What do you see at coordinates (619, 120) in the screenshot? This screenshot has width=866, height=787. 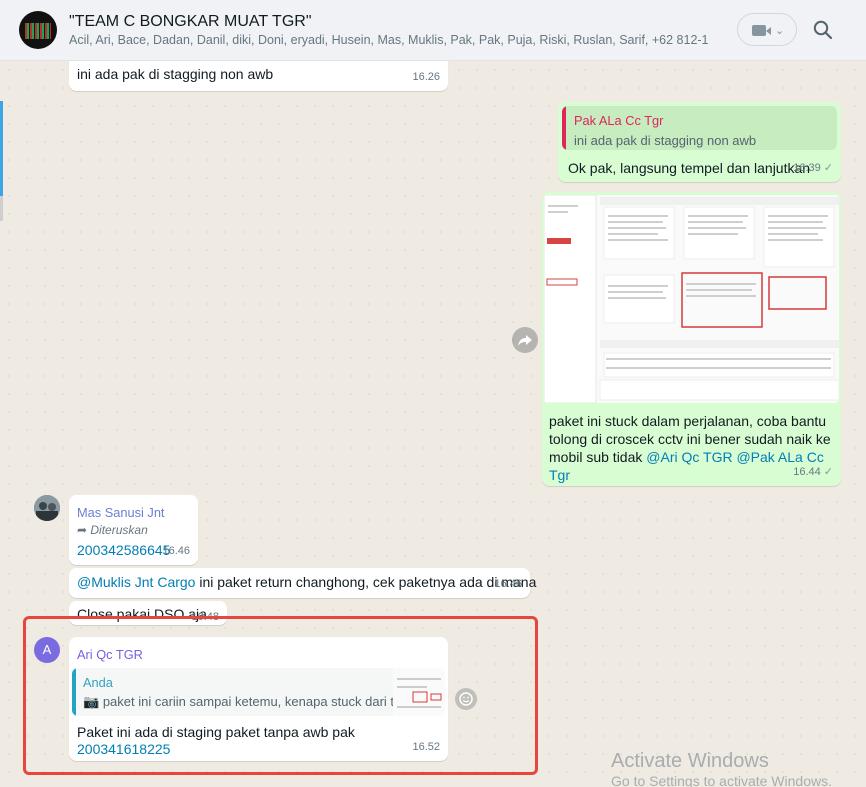 I see `quoted-sender: Pak ALa Cc Tgr` at bounding box center [619, 120].